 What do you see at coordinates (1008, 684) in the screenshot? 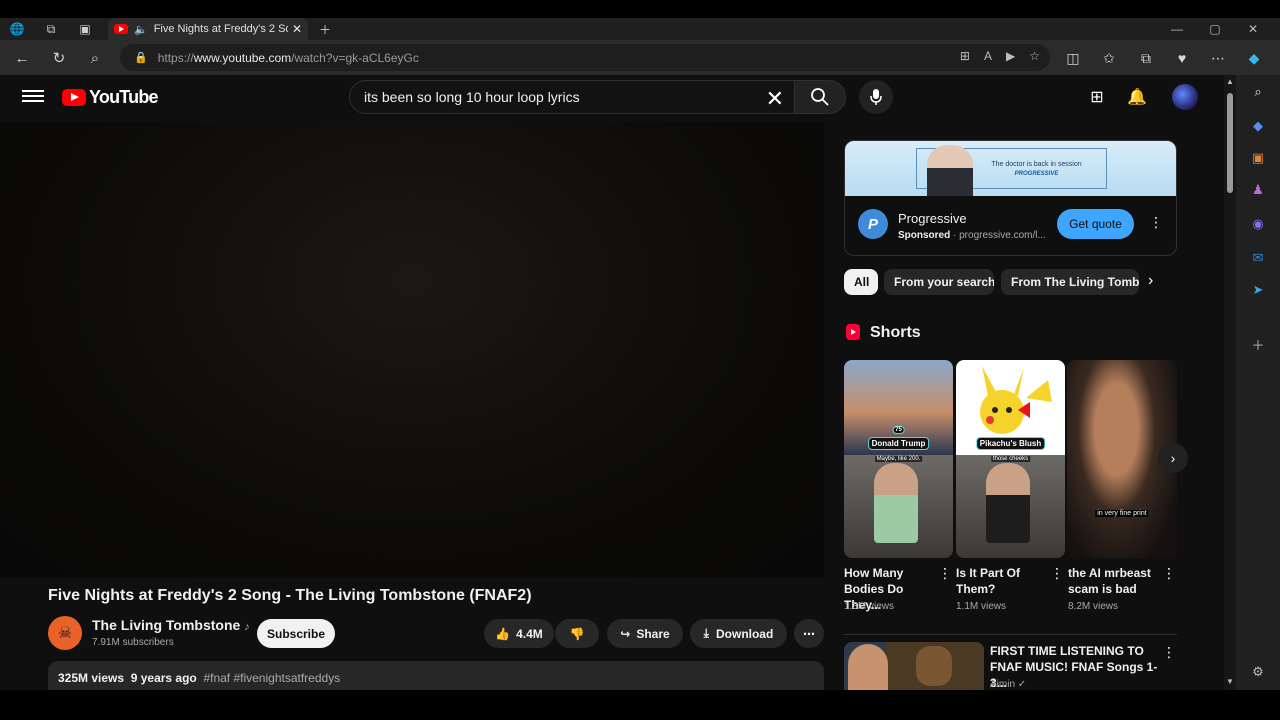
I see `recommended-channel: Aimin ✓` at bounding box center [1008, 684].